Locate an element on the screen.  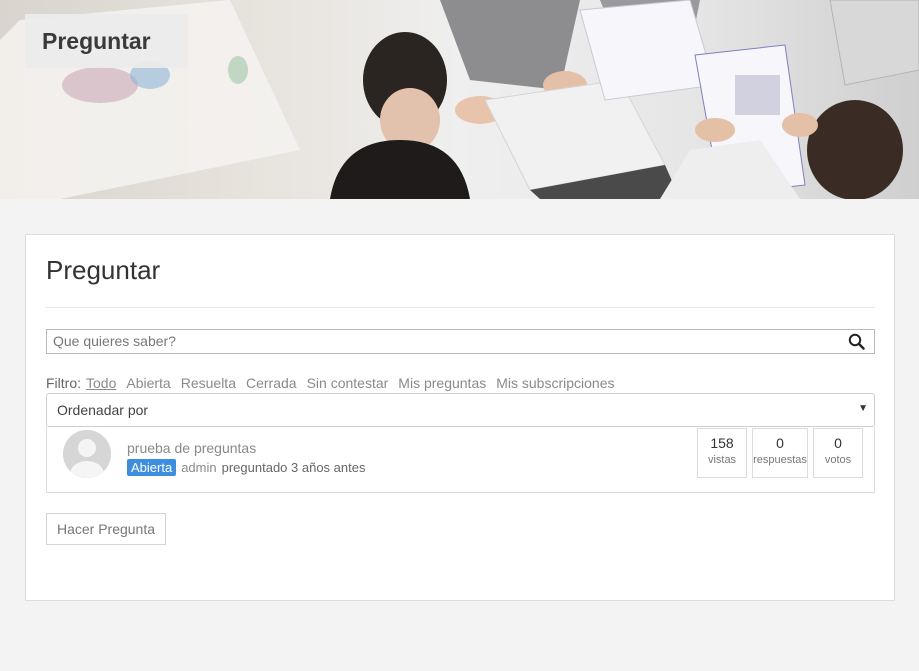
answers-label: respuestas is located at coordinates (780, 460).